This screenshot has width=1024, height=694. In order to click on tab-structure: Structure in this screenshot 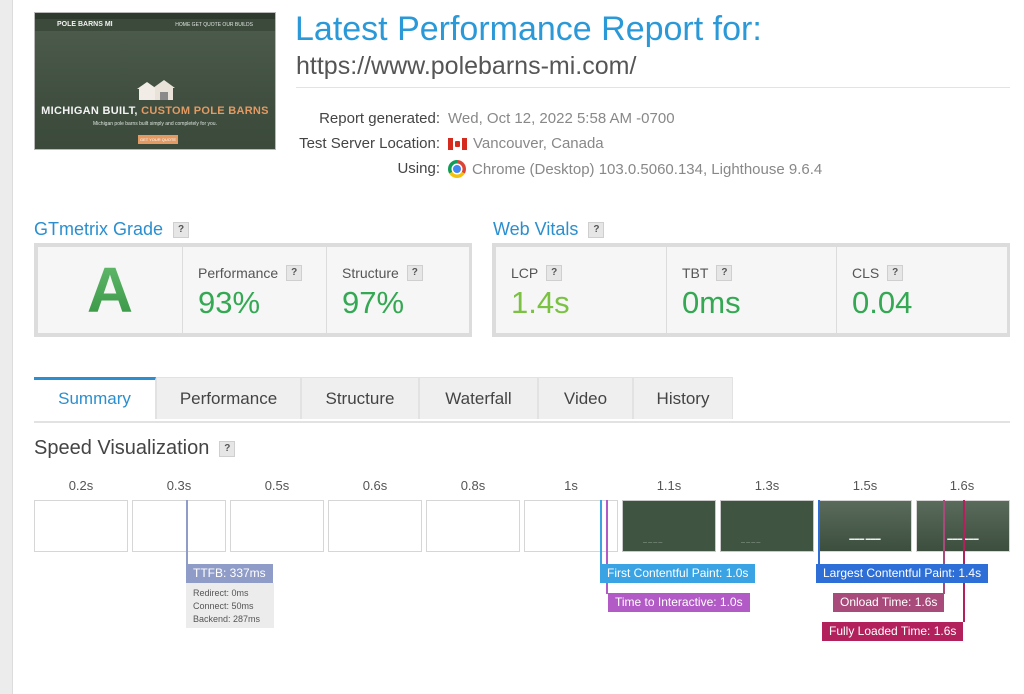, I will do `click(360, 398)`.